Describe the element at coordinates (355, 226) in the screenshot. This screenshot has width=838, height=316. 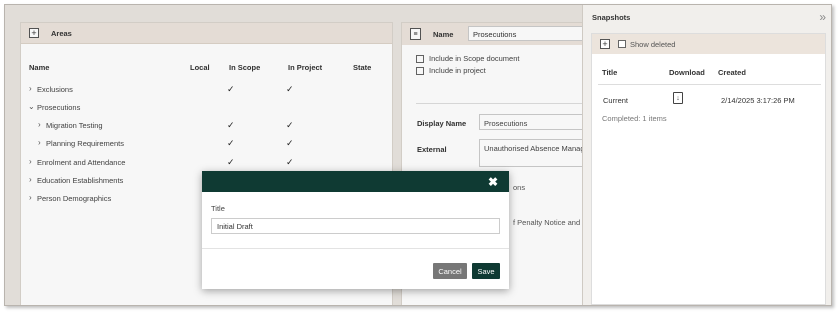
I see `title-input: Initial Draft` at that location.